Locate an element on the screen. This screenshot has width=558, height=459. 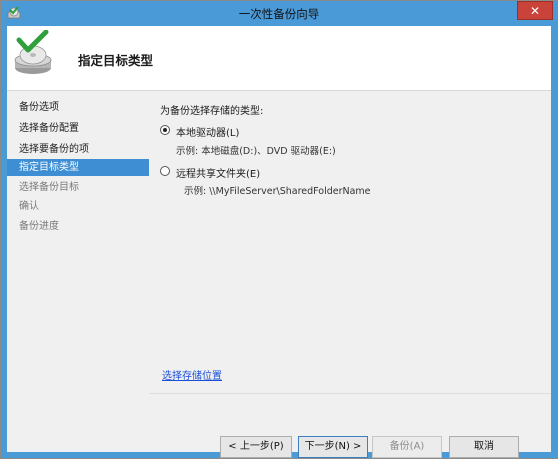
remote-share-example: 示例: \\MyFileServer\SharedFolderName is located at coordinates (277, 191).